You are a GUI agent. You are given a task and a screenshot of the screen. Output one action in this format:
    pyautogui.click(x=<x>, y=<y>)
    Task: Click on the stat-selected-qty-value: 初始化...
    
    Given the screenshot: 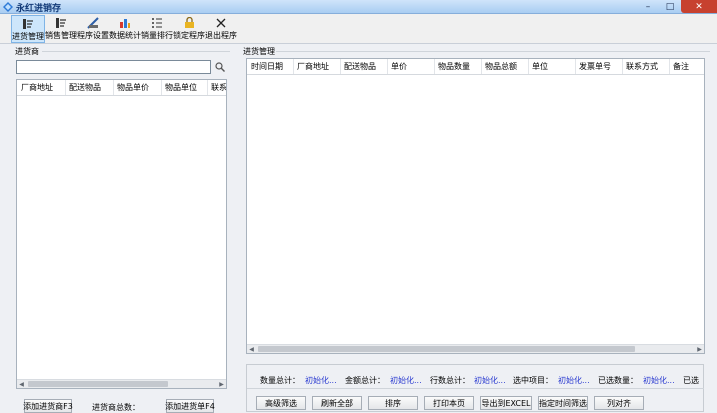 What is the action you would take?
    pyautogui.click(x=659, y=380)
    